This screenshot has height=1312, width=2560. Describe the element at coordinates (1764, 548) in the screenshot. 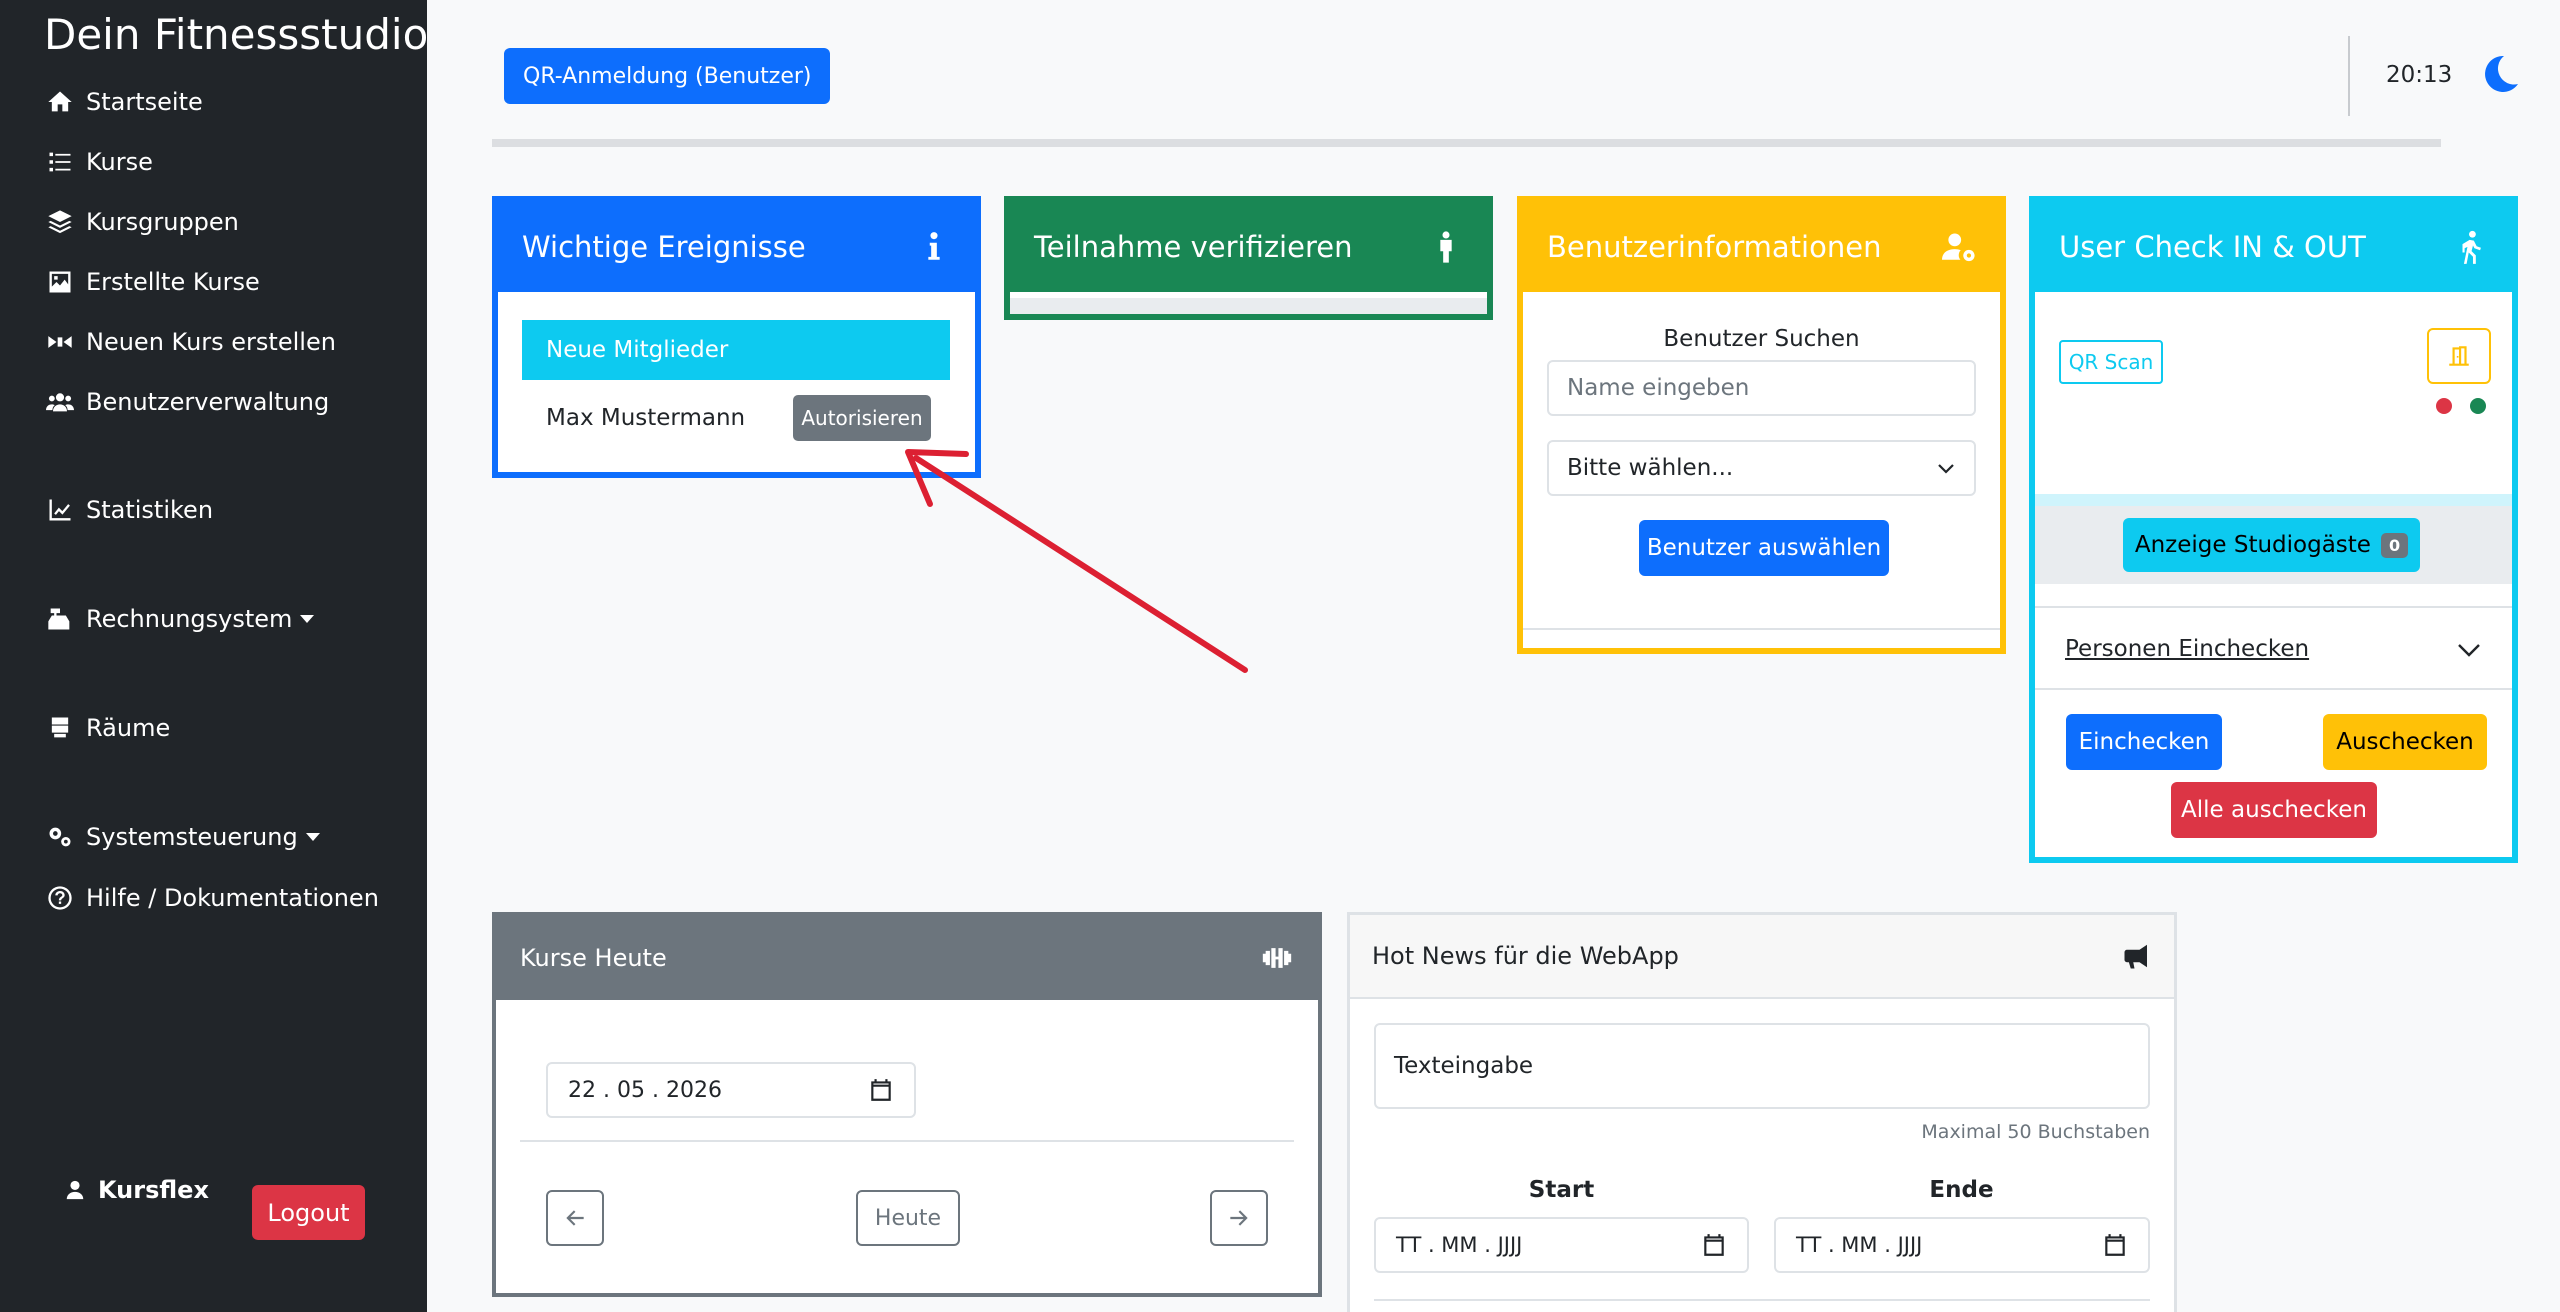

I see `select-user-button: Benutzer auswählen` at that location.